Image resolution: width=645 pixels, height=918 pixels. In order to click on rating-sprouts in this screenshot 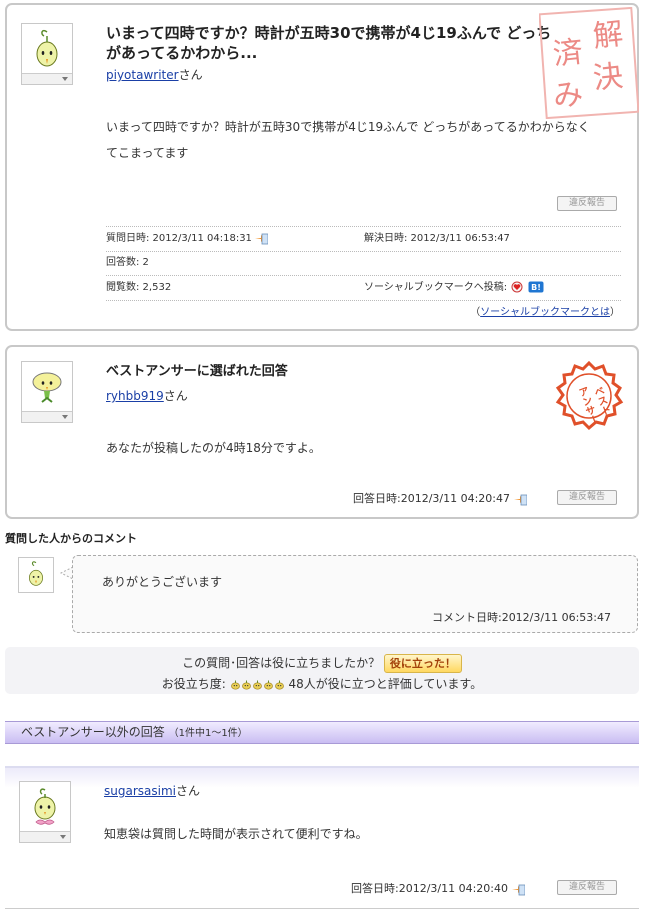, I will do `click(257, 684)`.